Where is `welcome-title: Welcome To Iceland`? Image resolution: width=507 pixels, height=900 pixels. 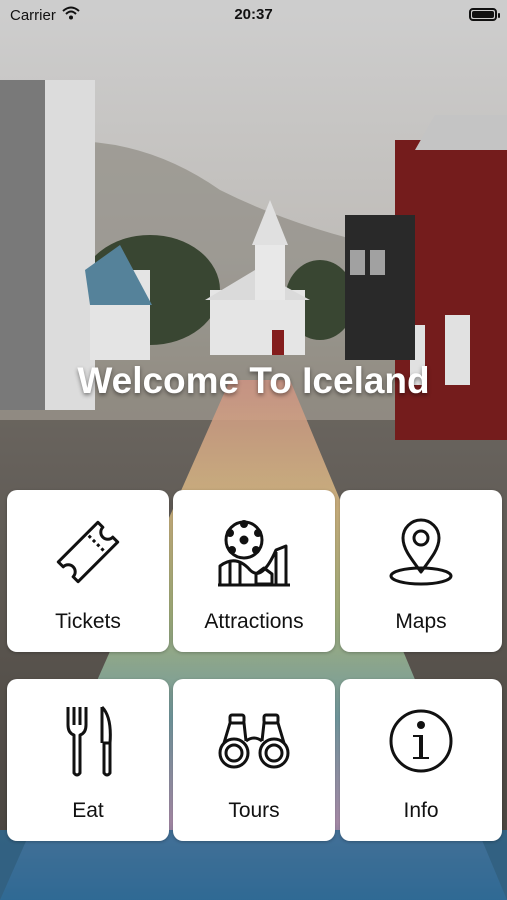
welcome-title: Welcome To Iceland is located at coordinates (253, 380).